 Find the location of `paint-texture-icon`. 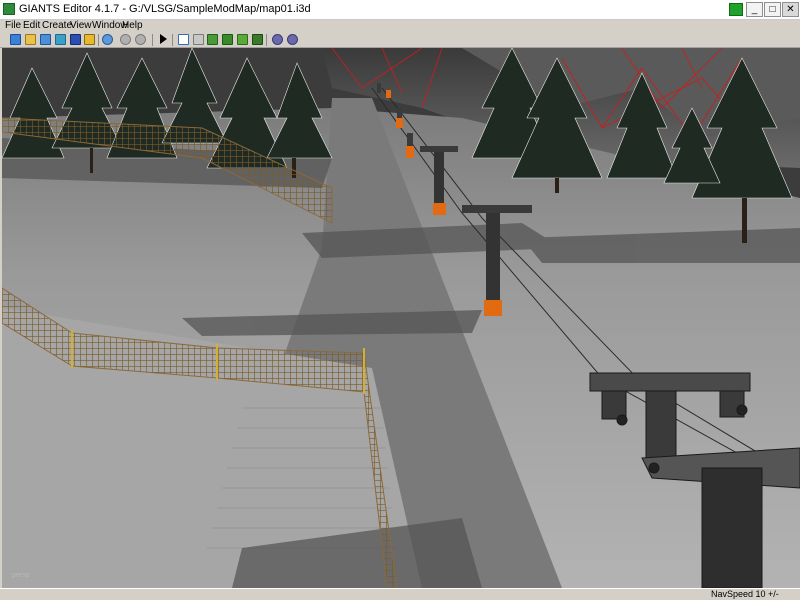

paint-texture-icon is located at coordinates (227, 39).